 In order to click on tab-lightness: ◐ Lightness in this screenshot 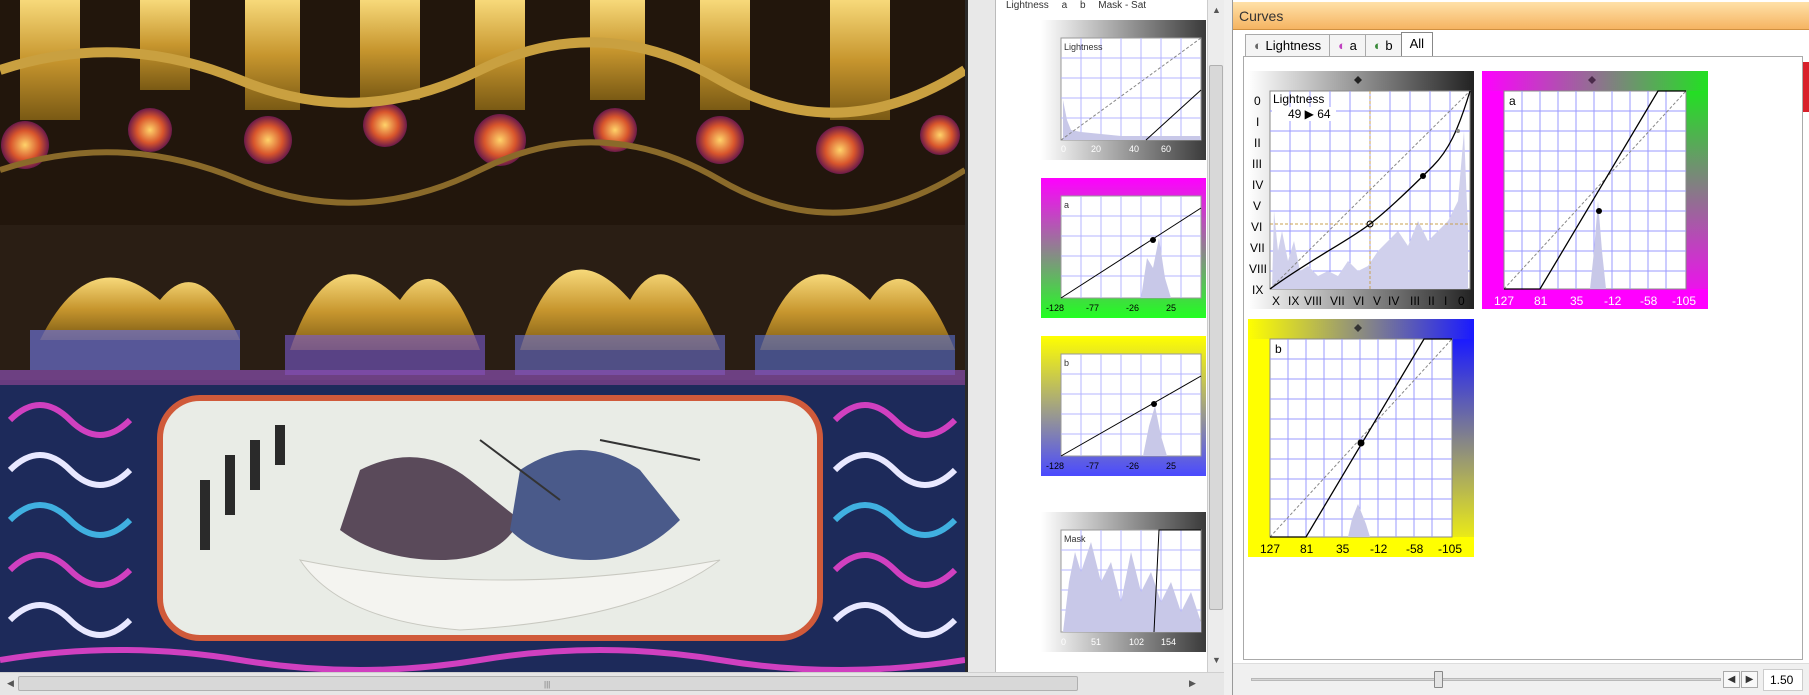, I will do `click(1288, 45)`.